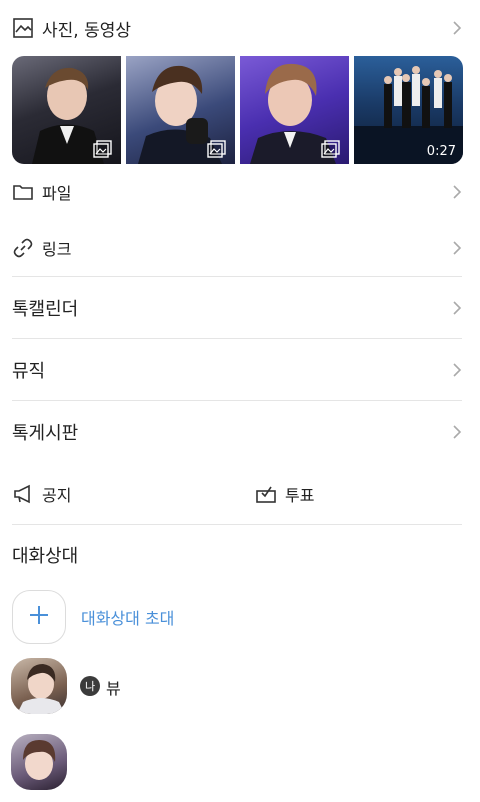 The width and height of the screenshot is (480, 802). What do you see at coordinates (23, 494) in the screenshot?
I see `megaphone-icon` at bounding box center [23, 494].